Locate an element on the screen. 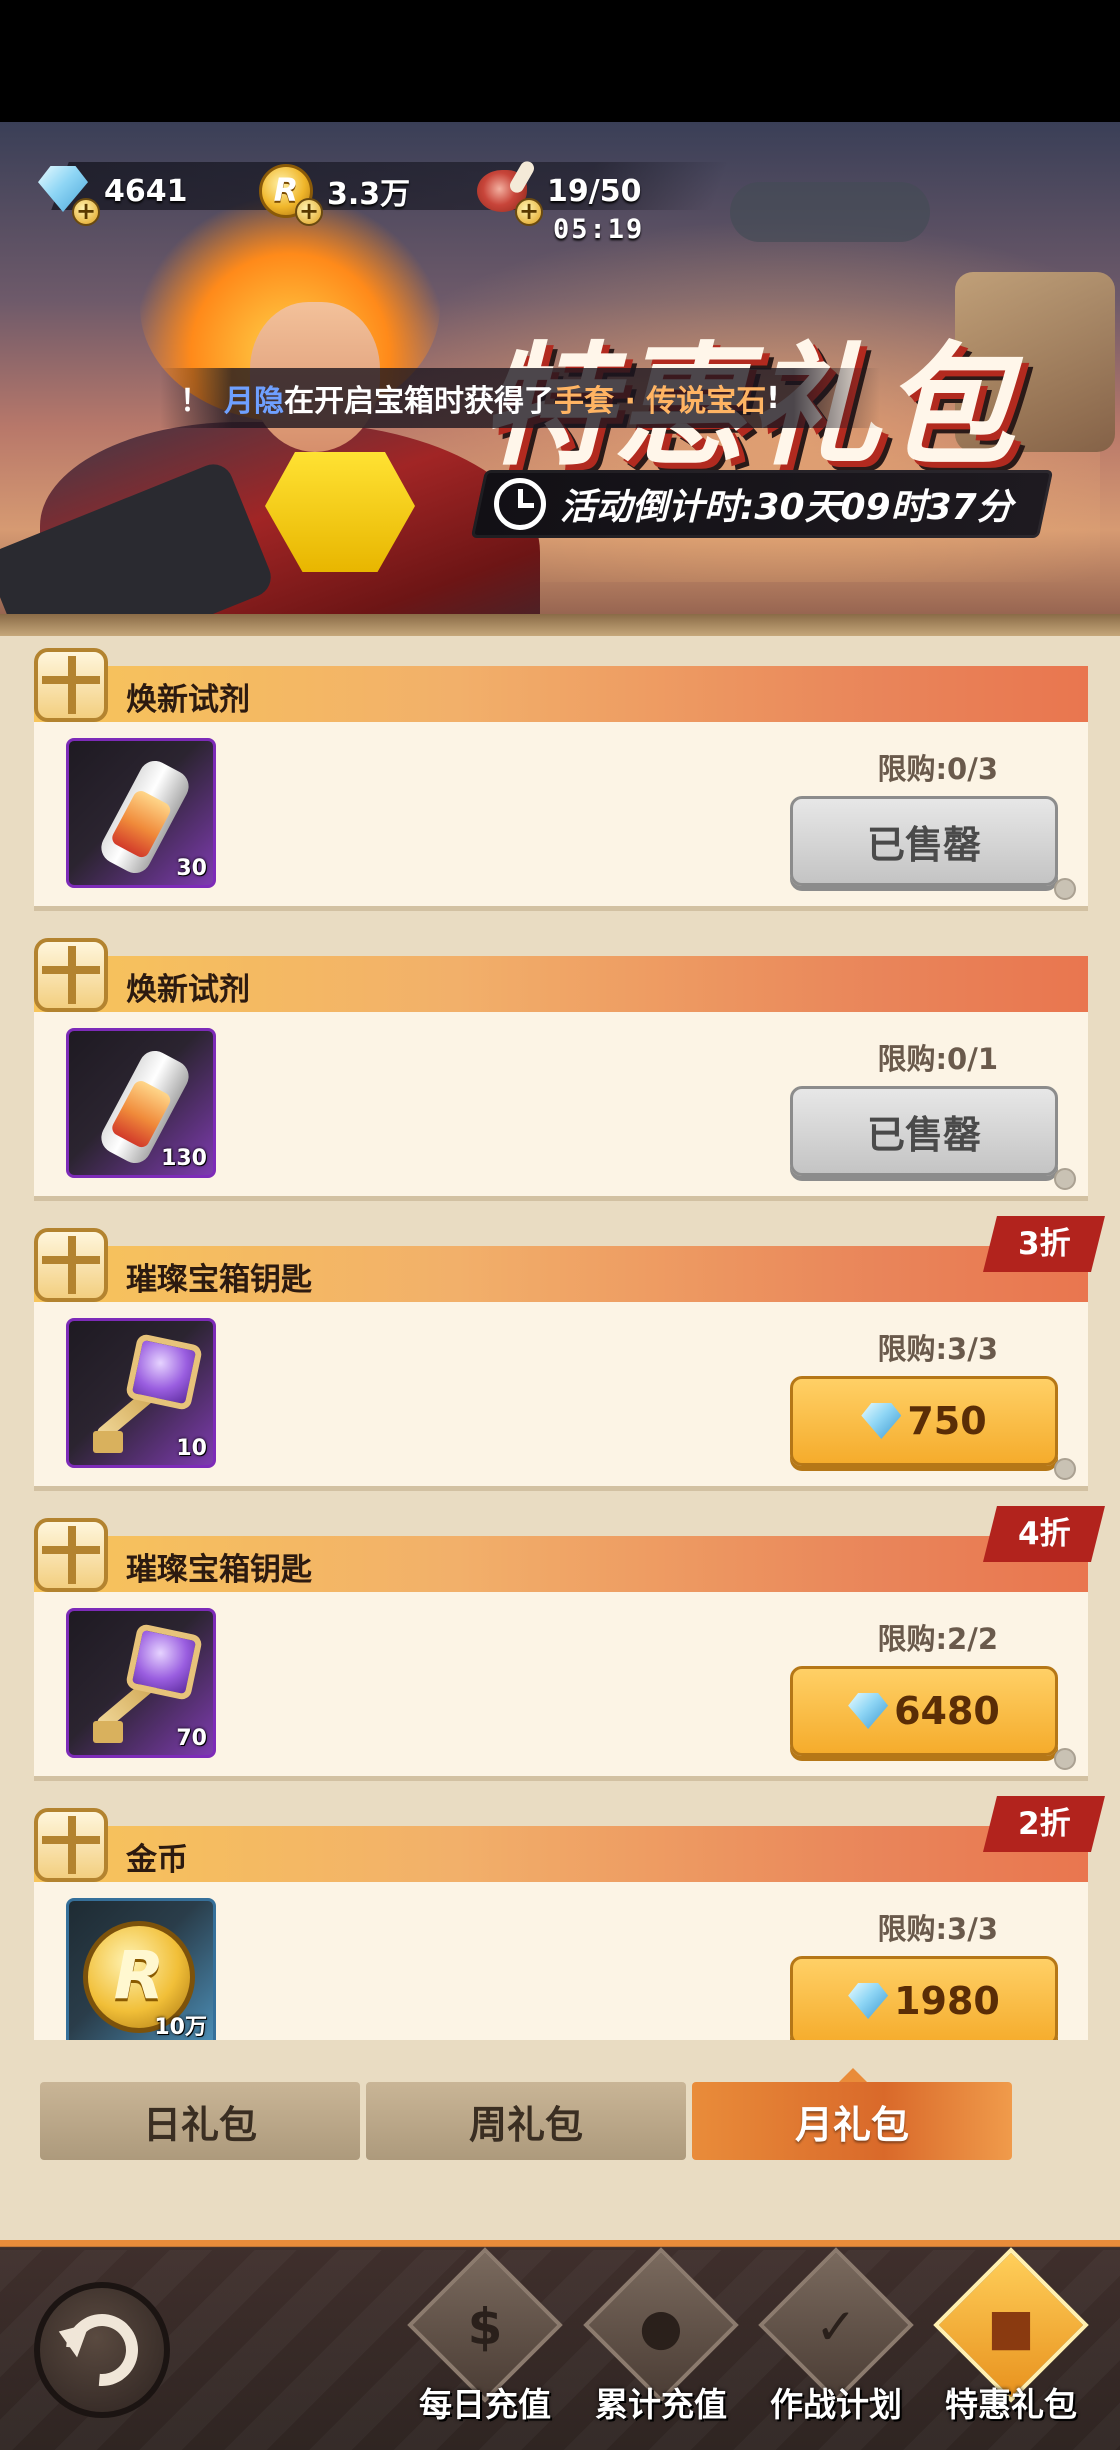 The height and width of the screenshot is (2450, 1120). banner-bottom-rim is located at coordinates (560, 625).